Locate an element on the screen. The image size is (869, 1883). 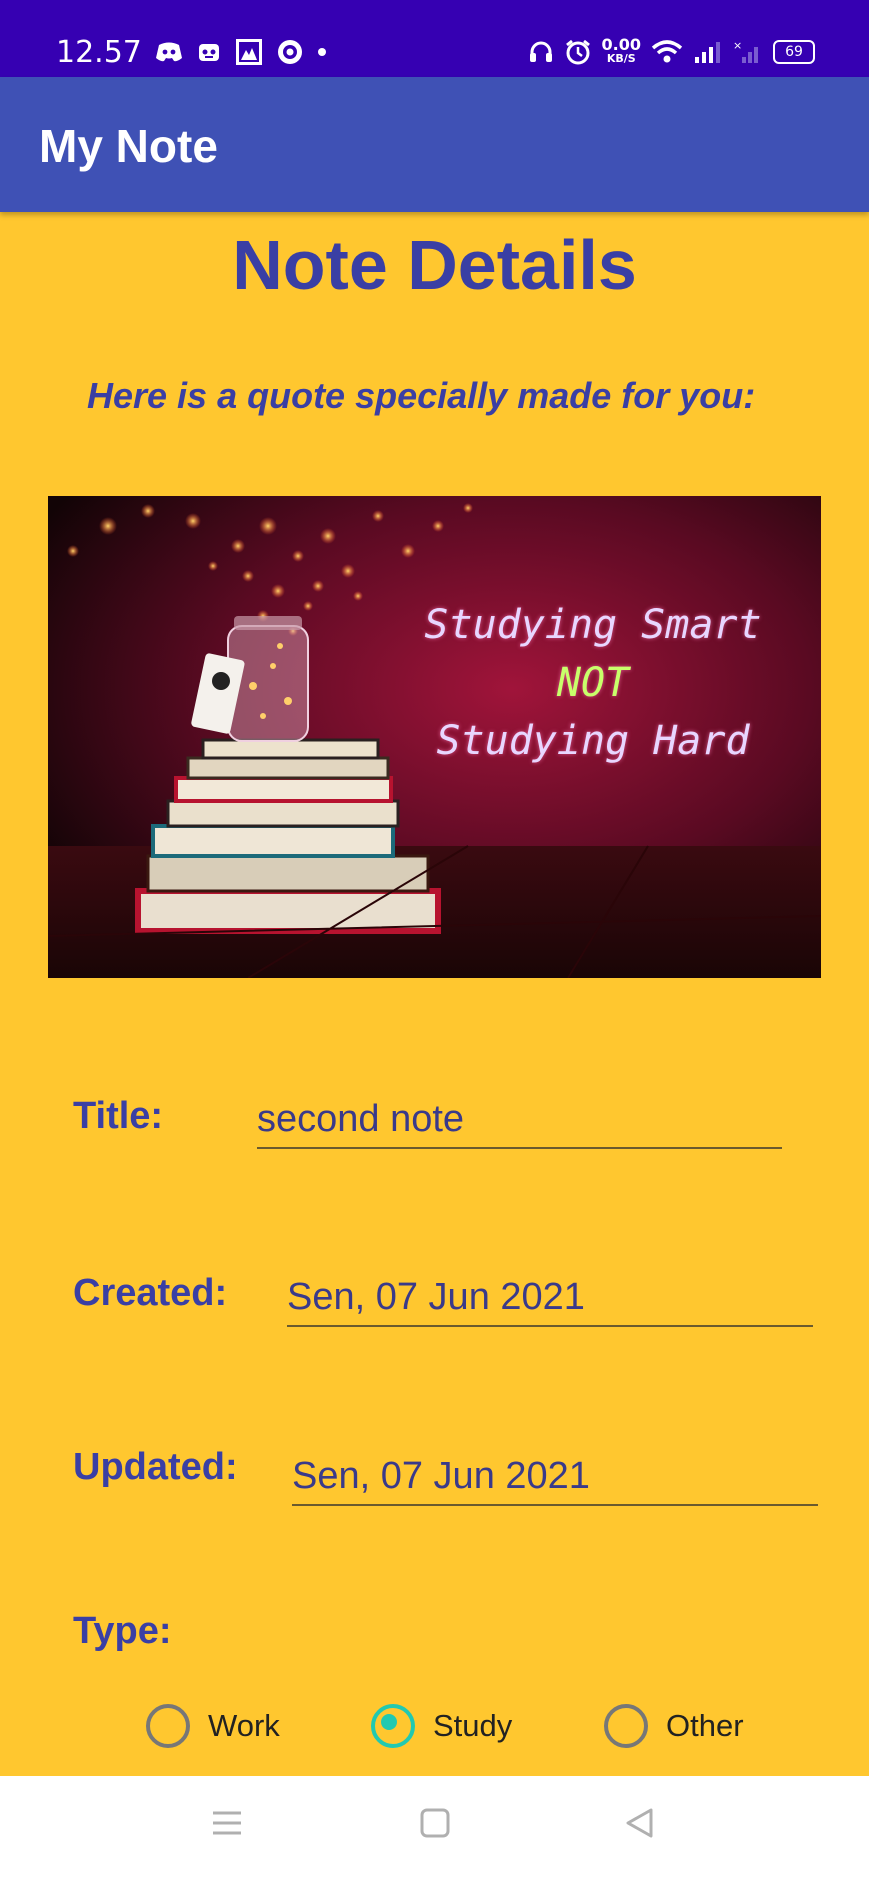
status-bar: 12.57 0.00 KB/S × 69 is located at coordinates (434, 38).